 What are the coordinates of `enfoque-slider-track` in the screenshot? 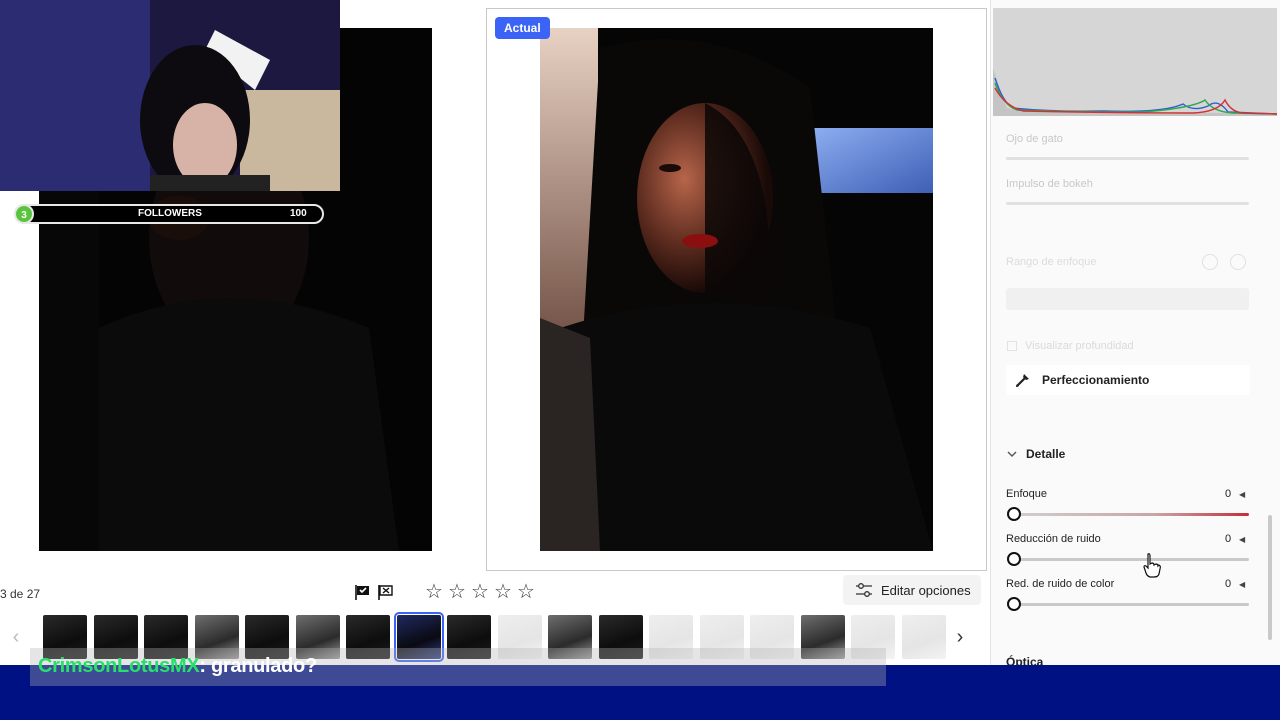 It's located at (1131, 514).